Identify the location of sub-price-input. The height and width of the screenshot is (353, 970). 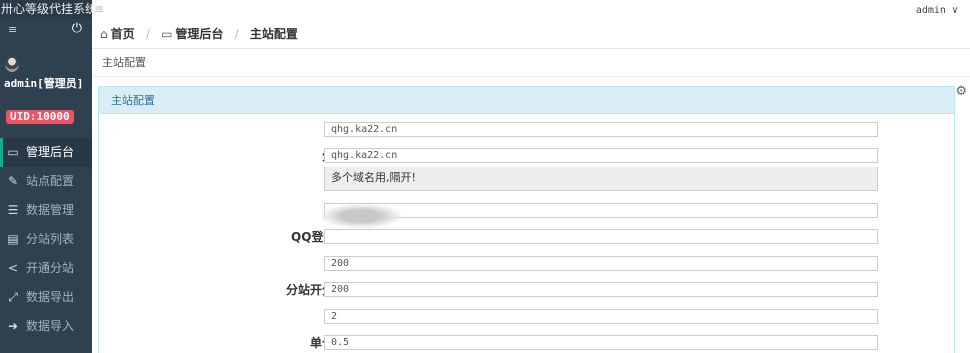
(601, 263).